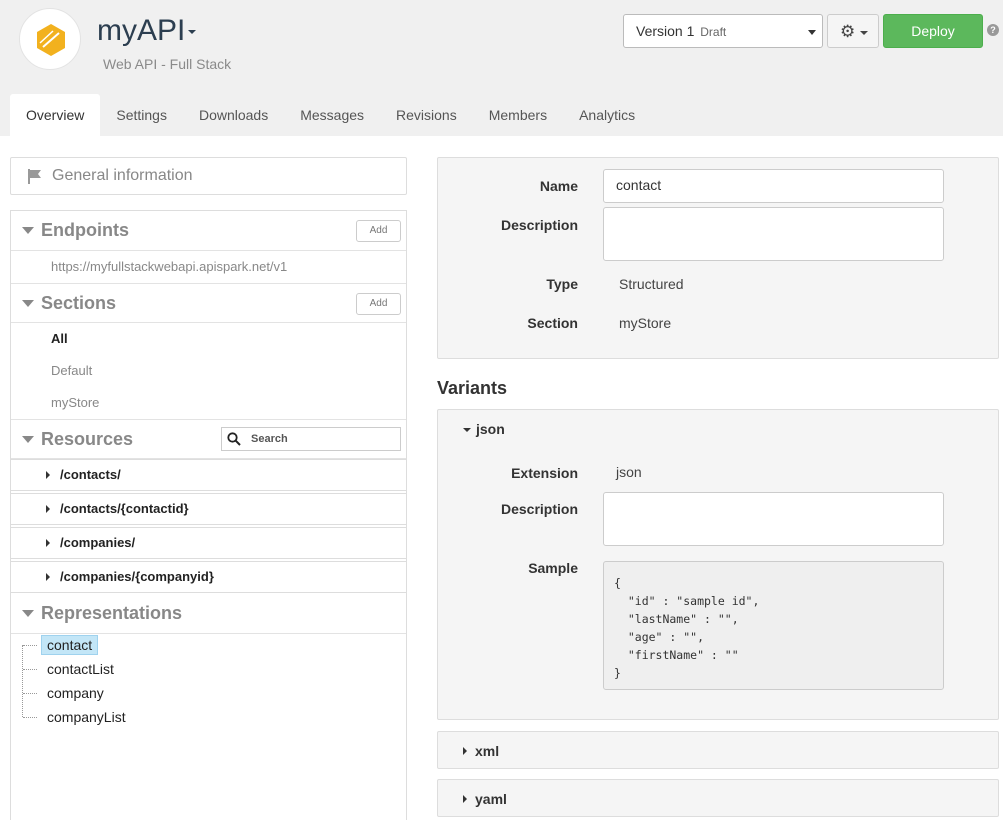 This screenshot has width=1003, height=820. Describe the element at coordinates (773, 234) in the screenshot. I see `description-textarea` at that location.